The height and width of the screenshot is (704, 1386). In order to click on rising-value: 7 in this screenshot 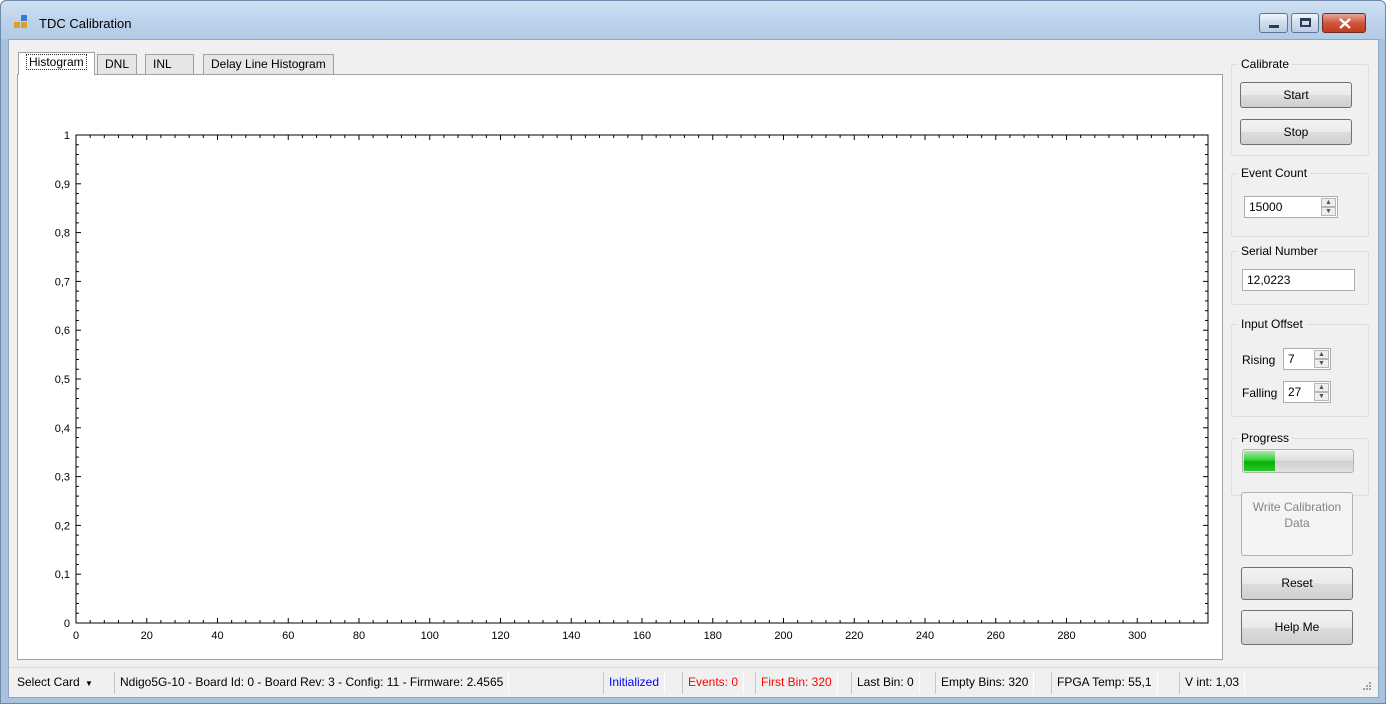, I will do `click(1291, 359)`.